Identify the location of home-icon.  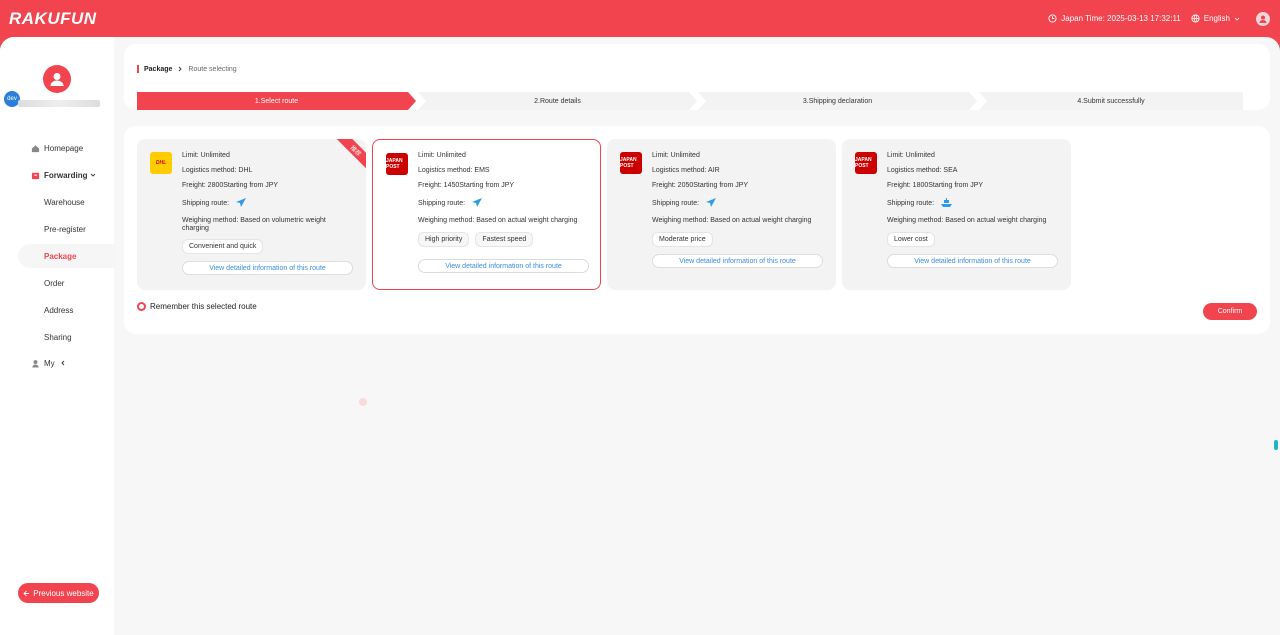
(35, 148).